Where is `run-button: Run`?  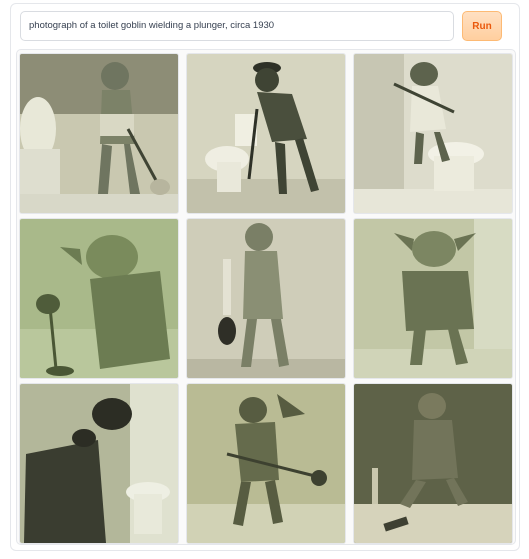
run-button: Run is located at coordinates (482, 26).